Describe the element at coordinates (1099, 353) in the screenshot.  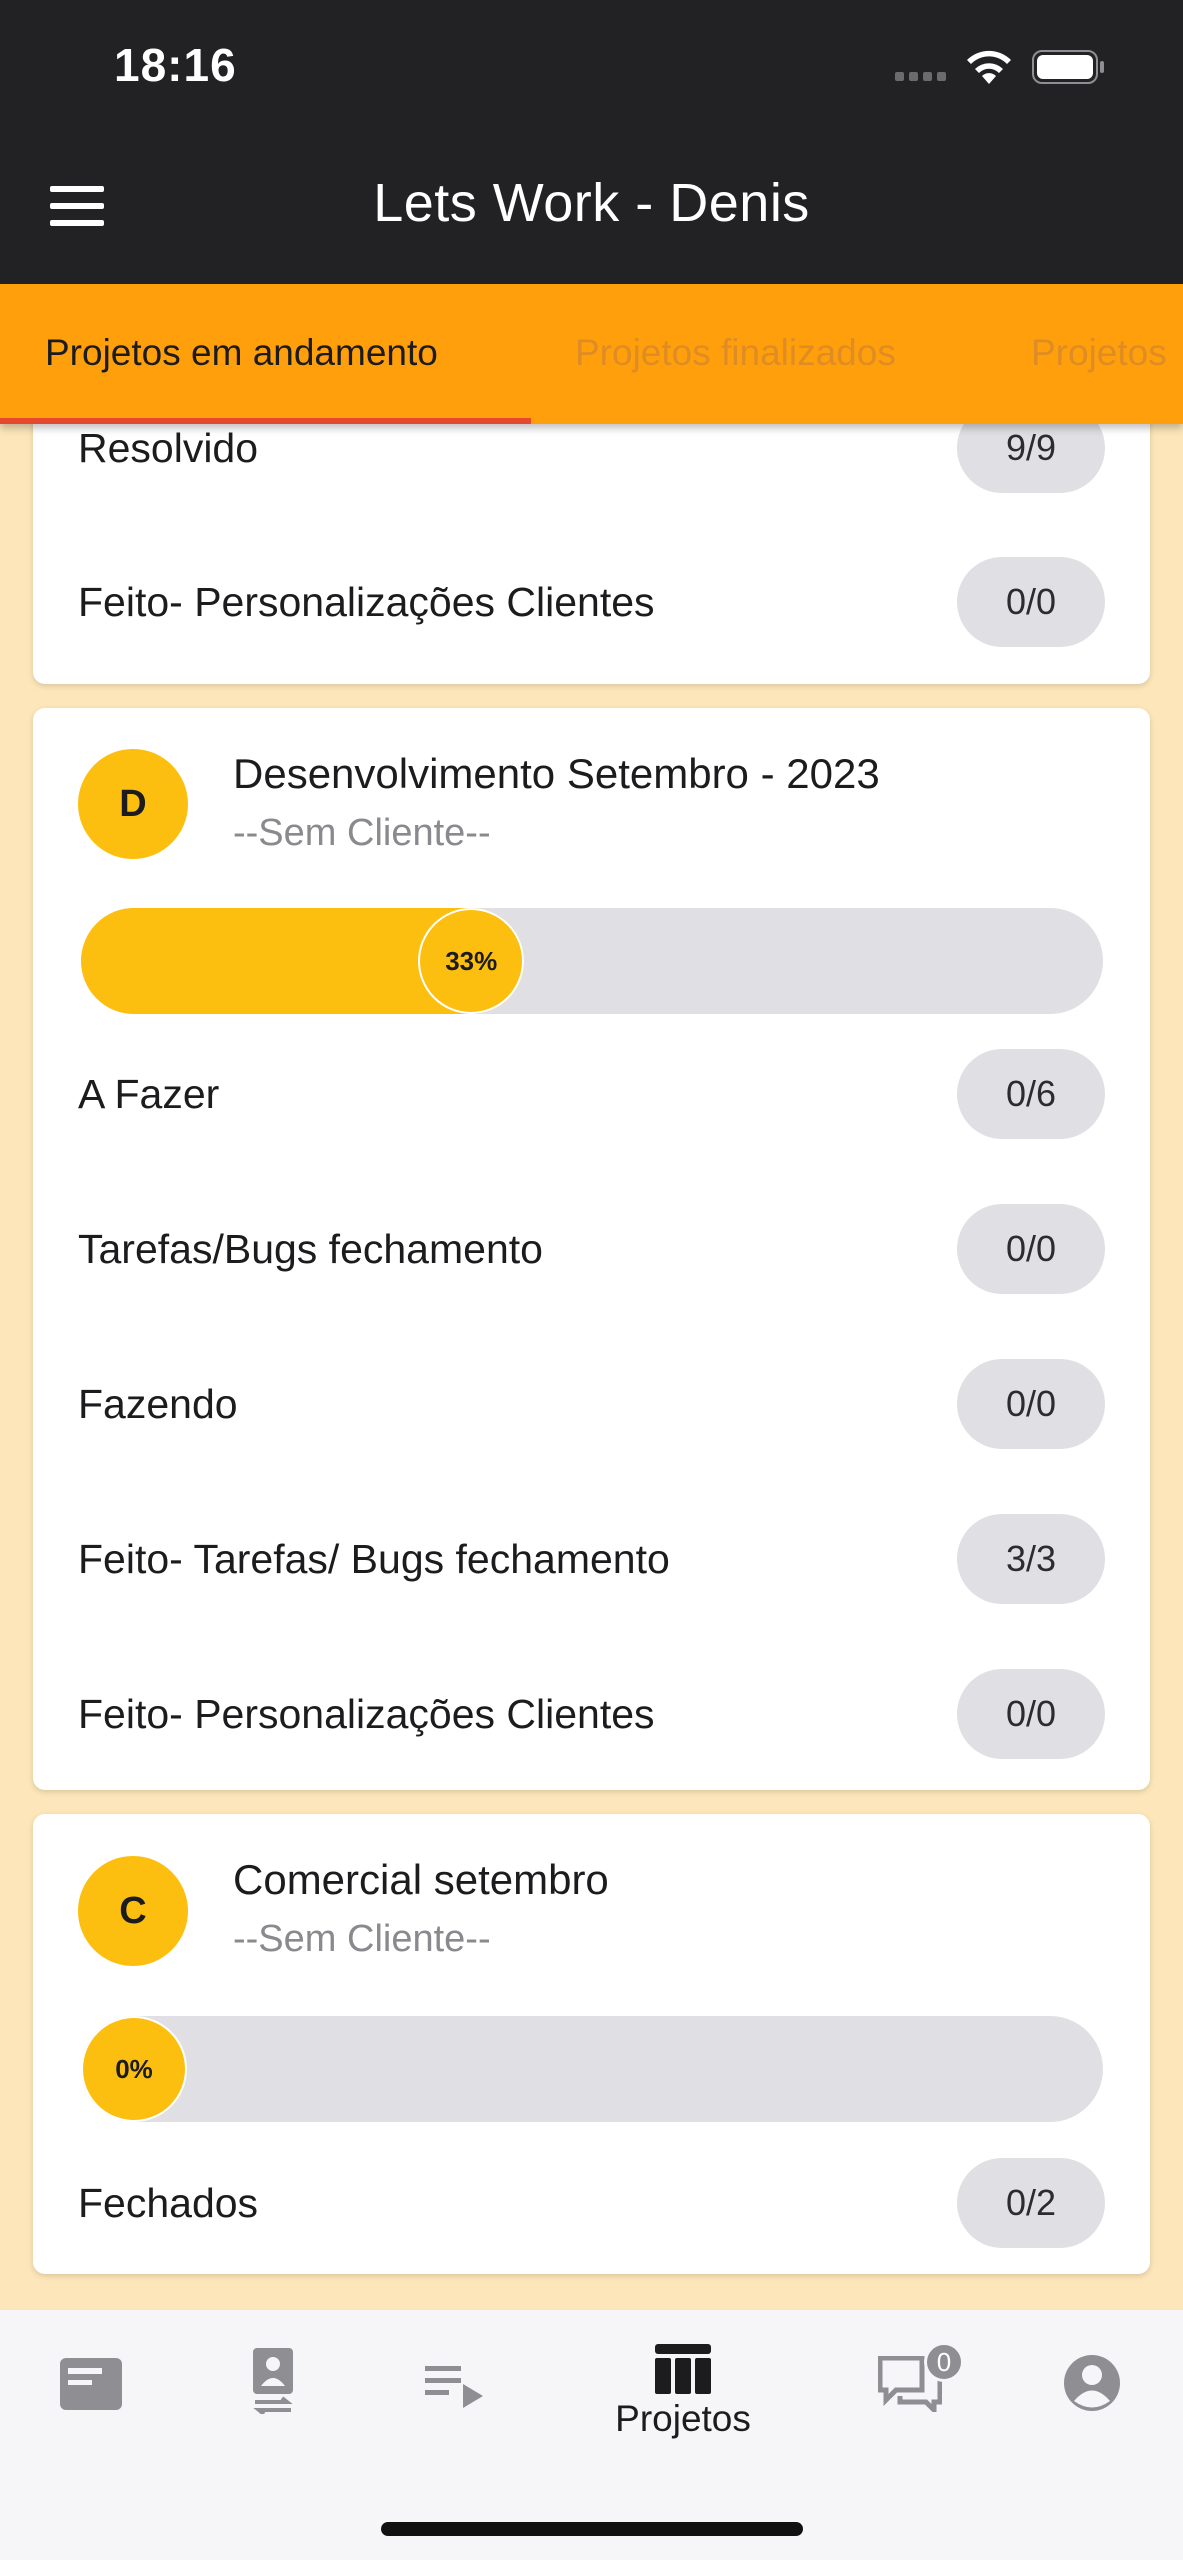
I see `tab-projects-other: Projetos` at that location.